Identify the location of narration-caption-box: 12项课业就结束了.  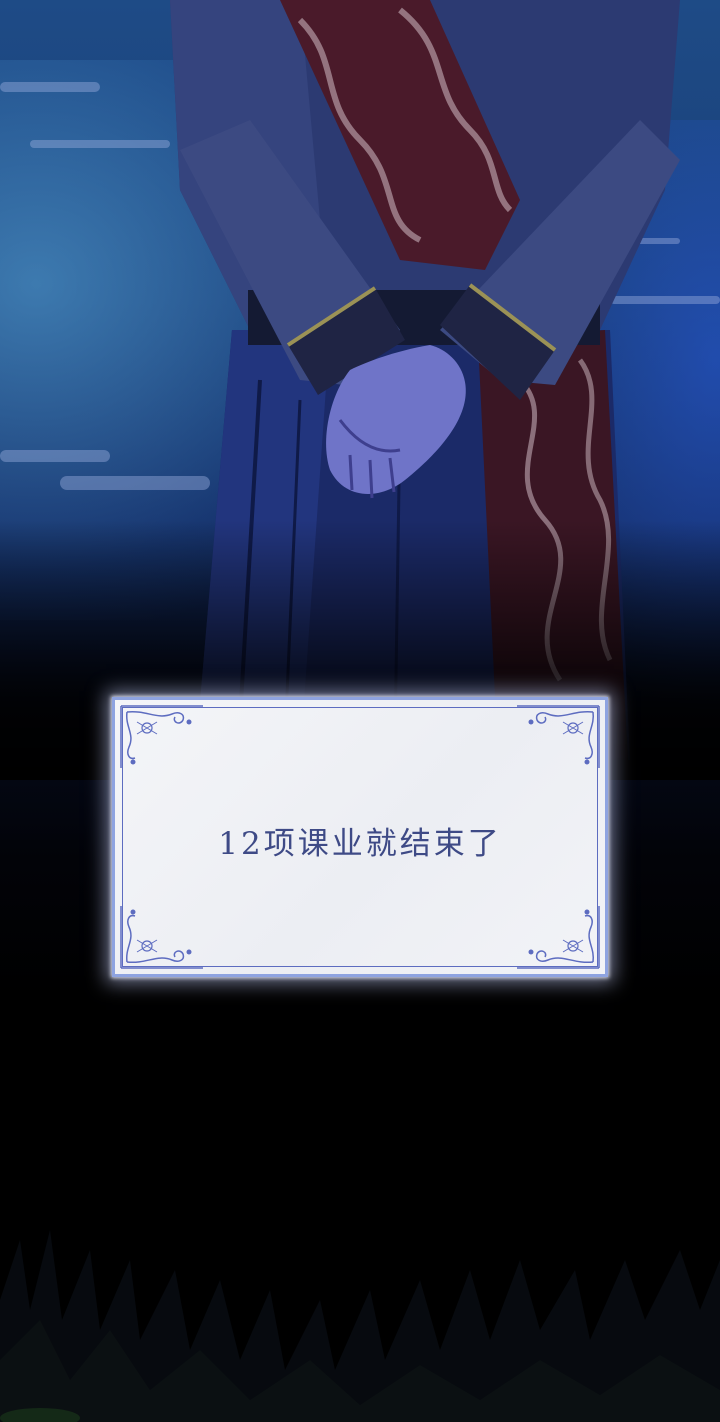
(360, 837).